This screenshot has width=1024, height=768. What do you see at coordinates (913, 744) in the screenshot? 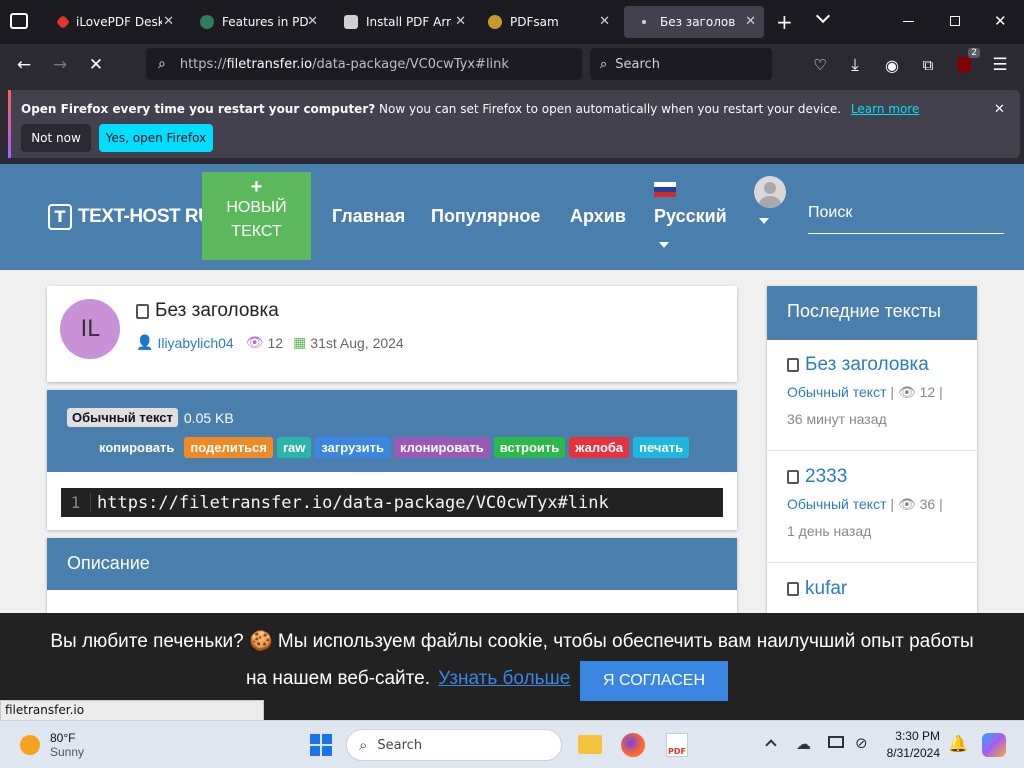
I see `clock: 3:30 PM 8/31/2024` at bounding box center [913, 744].